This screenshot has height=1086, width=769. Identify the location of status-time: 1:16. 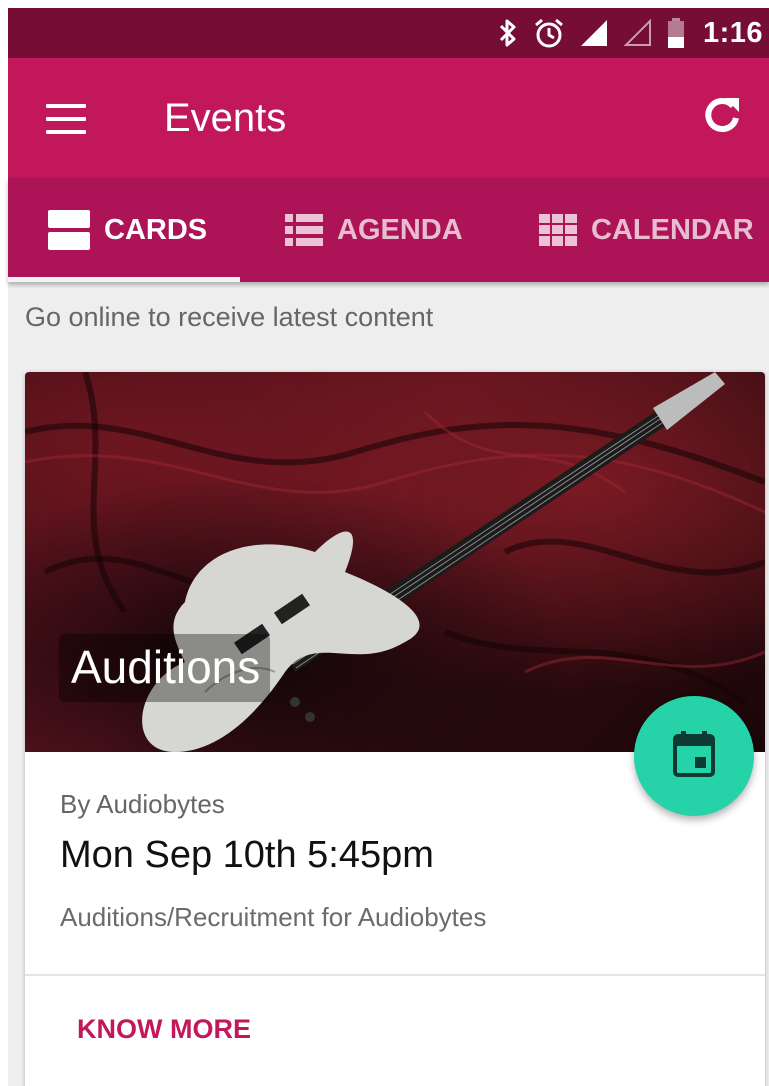
(732, 32).